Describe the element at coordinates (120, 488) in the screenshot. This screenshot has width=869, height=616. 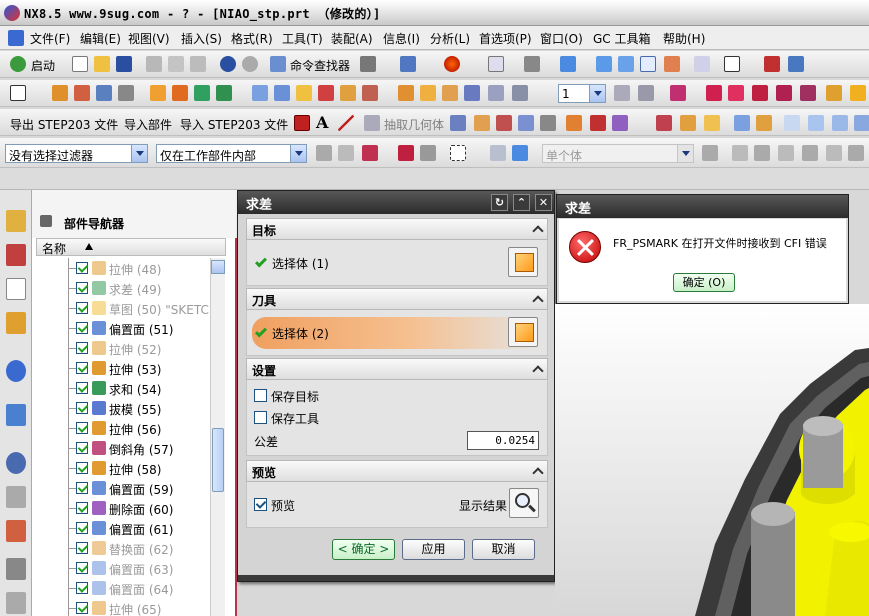
I see `feature-row: 偏置面 (59)` at that location.